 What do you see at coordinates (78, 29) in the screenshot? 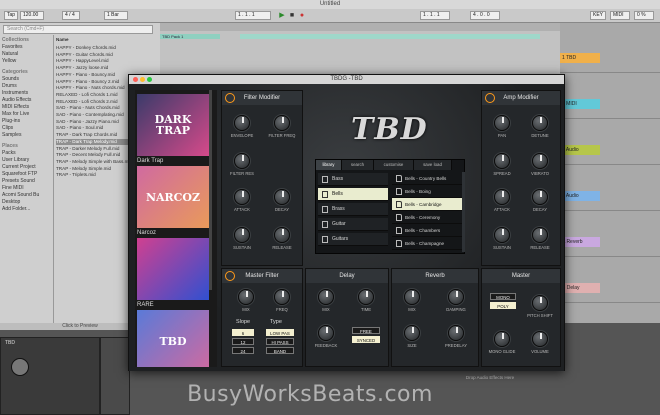
I see `search-input: Search (Cmd+F)` at bounding box center [78, 29].